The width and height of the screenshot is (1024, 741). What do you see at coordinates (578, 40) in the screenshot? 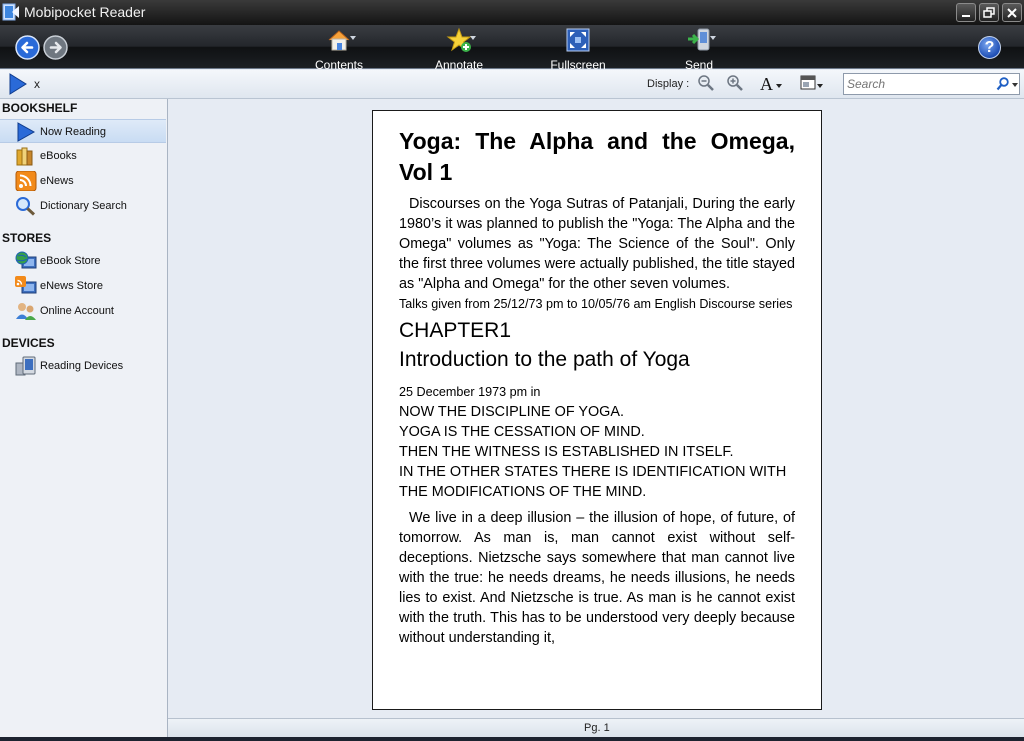
I see `fullscreen-icon` at bounding box center [578, 40].